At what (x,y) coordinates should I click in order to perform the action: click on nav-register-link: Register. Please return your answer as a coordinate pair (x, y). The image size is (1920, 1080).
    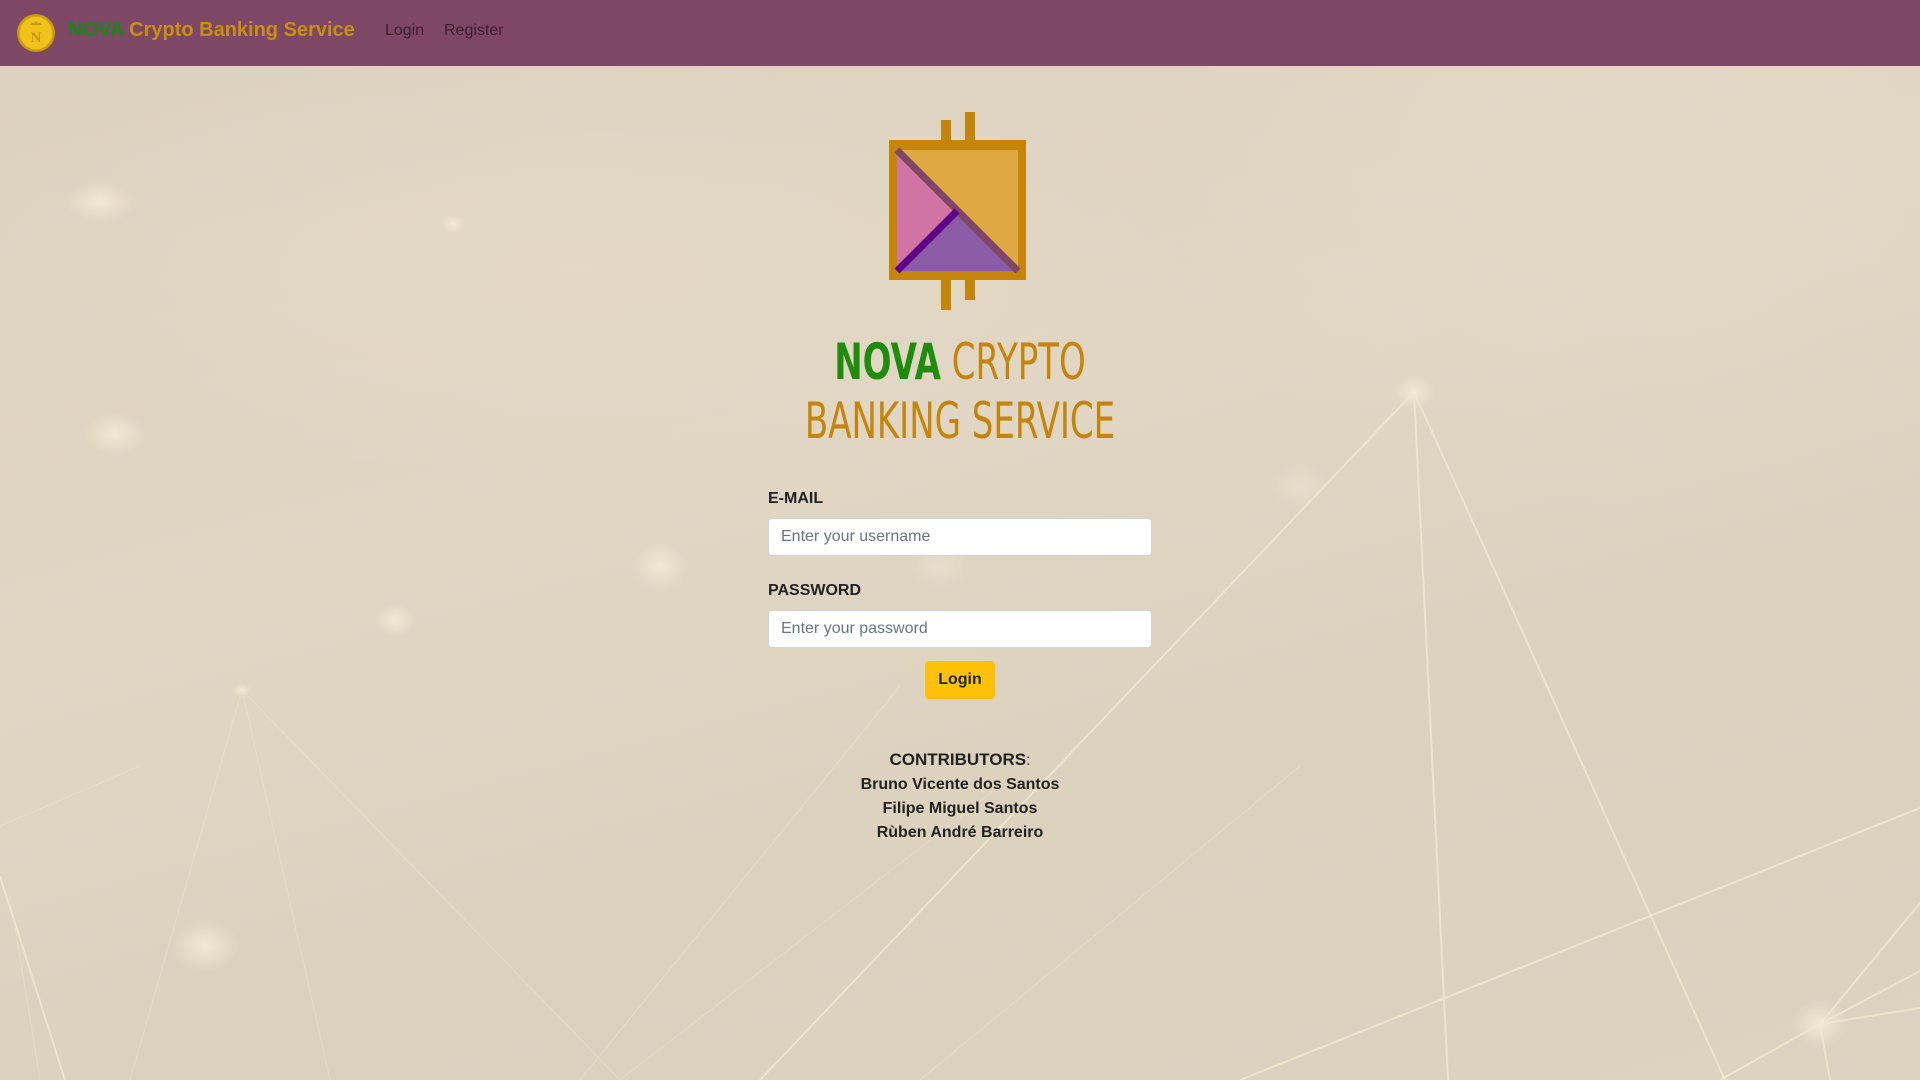
    Looking at the image, I should click on (474, 31).